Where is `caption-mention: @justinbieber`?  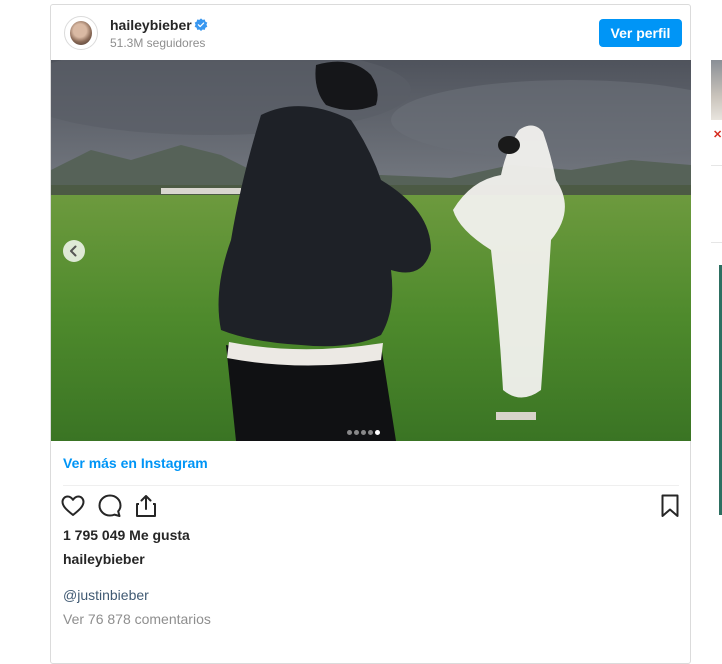 caption-mention: @justinbieber is located at coordinates (106, 595).